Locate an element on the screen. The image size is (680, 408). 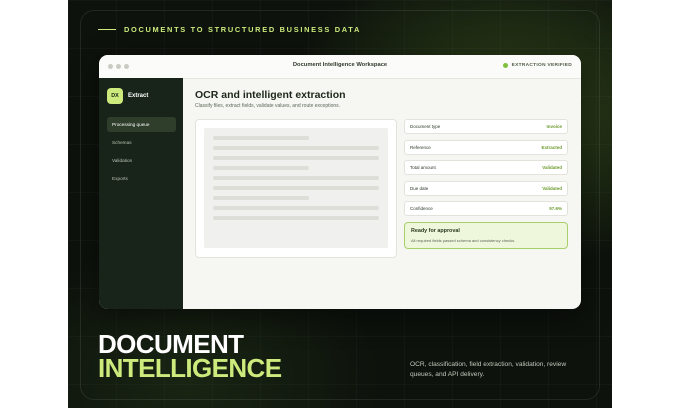
logo-mark-icon: DX is located at coordinates (115, 96).